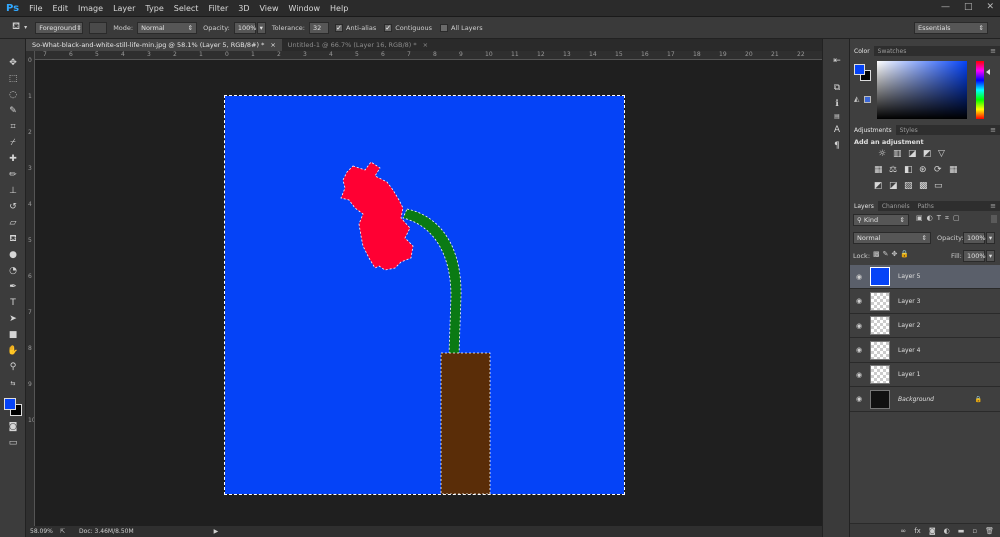 This screenshot has height=537, width=1000. I want to click on adjustment-preset-icon: ⚖, so click(893, 170).